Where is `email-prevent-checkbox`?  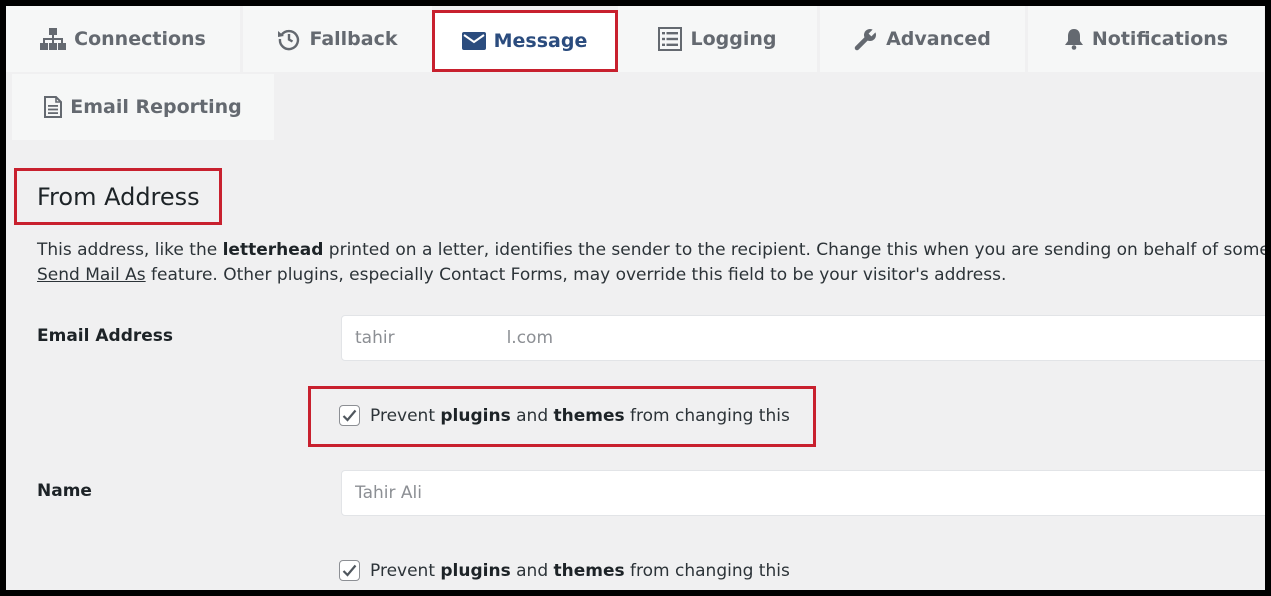
email-prevent-checkbox is located at coordinates (349, 415).